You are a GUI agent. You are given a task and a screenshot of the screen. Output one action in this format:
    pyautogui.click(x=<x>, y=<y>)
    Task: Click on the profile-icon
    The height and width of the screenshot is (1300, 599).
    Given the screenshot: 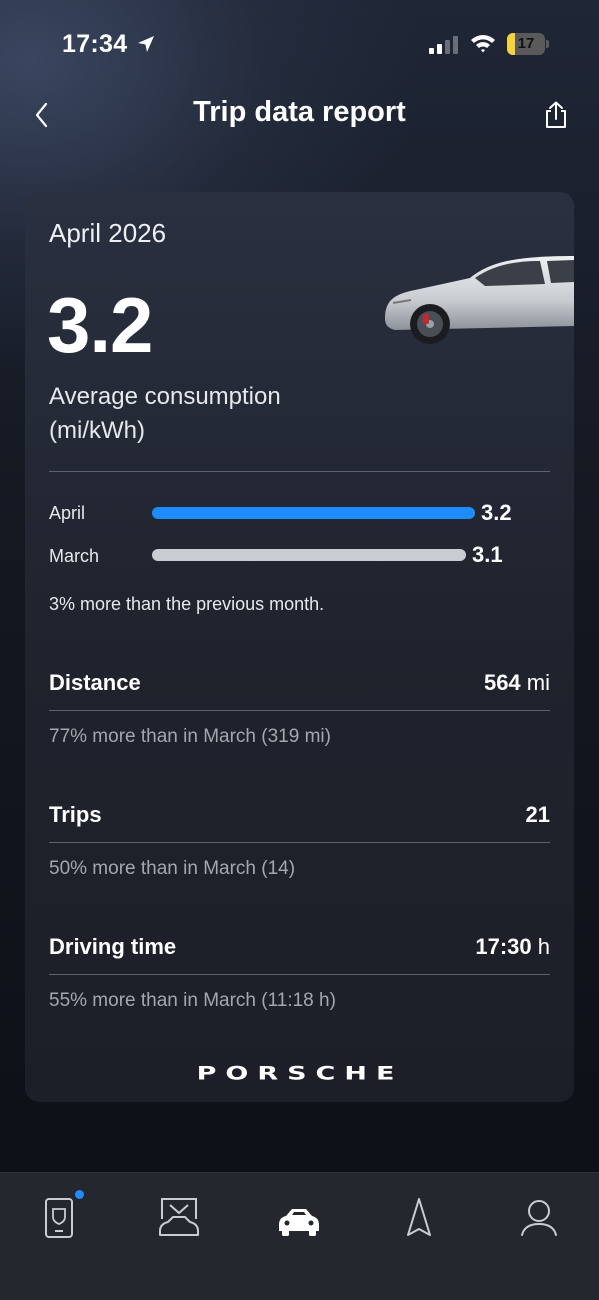 What is the action you would take?
    pyautogui.click(x=539, y=1218)
    